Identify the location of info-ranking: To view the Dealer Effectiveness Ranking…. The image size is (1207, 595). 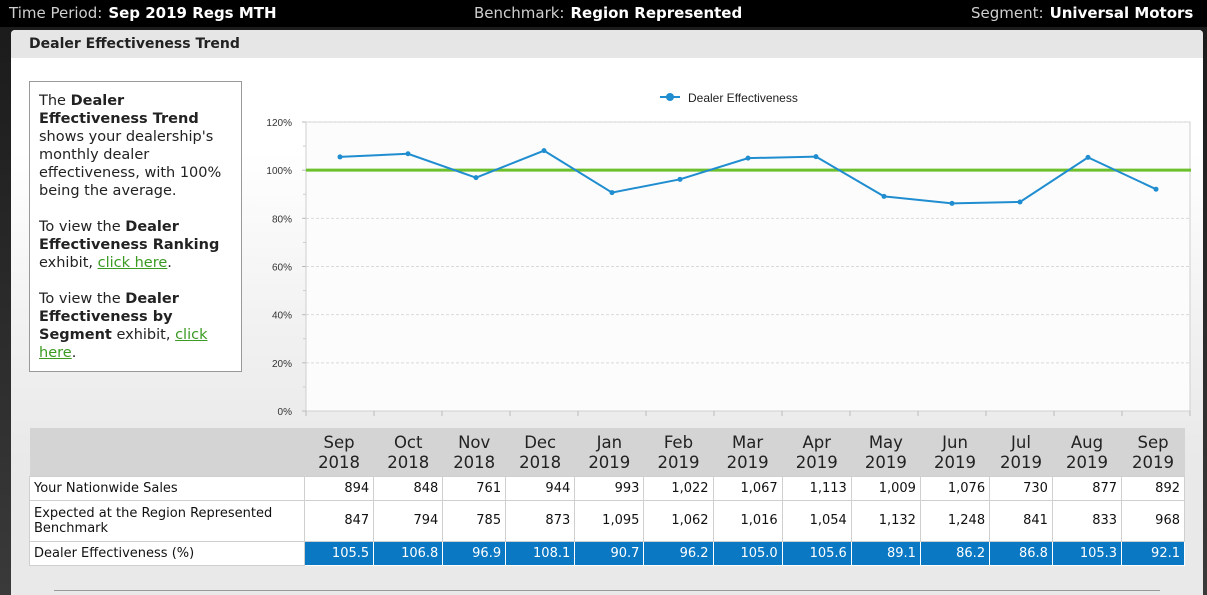
(135, 245).